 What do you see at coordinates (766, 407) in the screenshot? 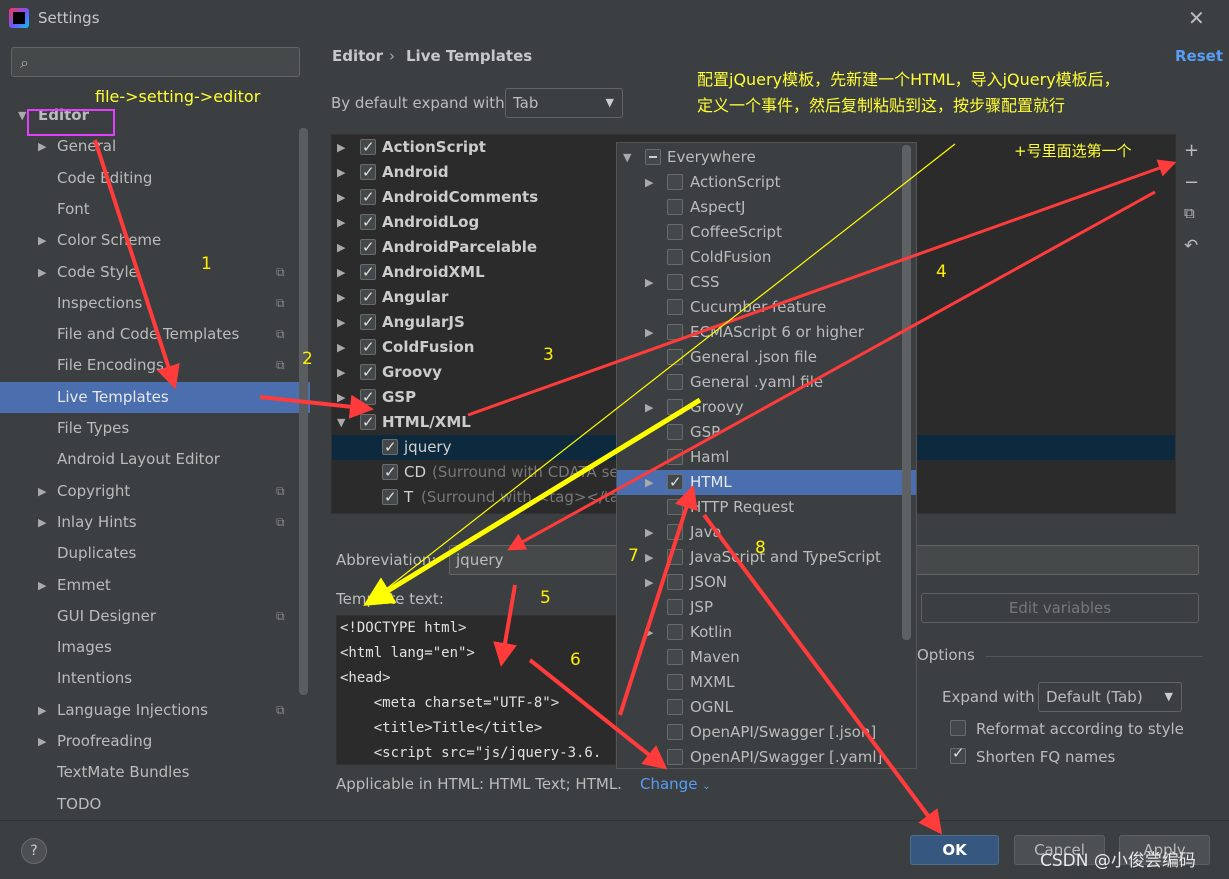
I see `context-item: ▶ Groovy` at bounding box center [766, 407].